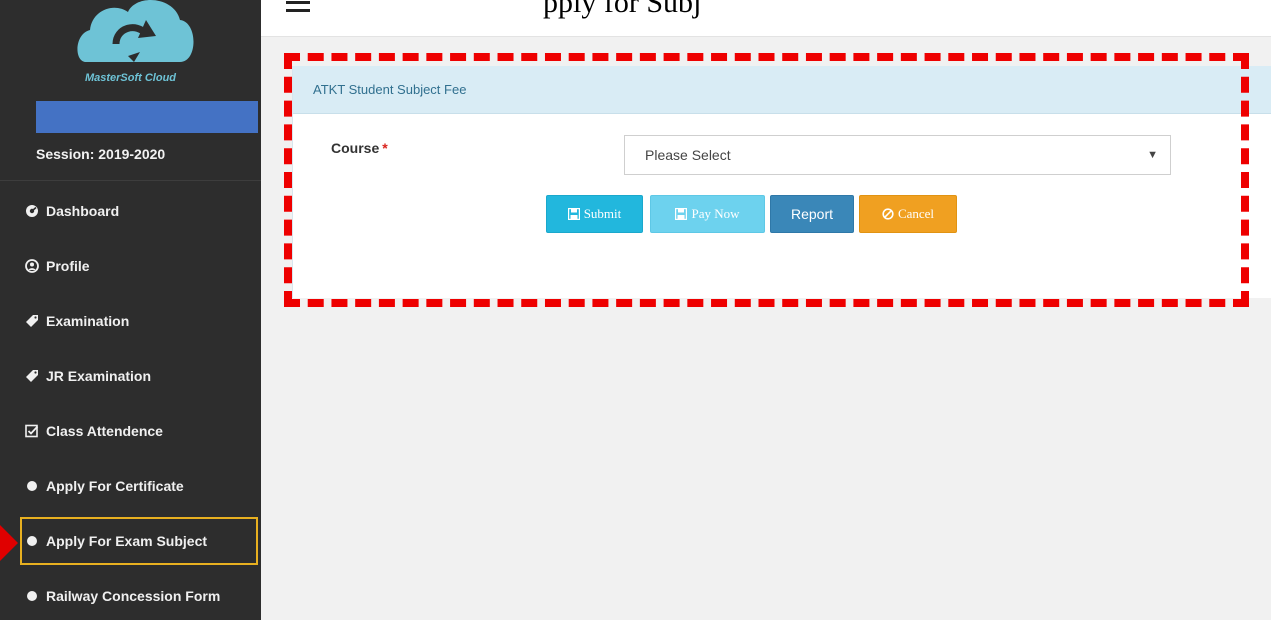  Describe the element at coordinates (707, 214) in the screenshot. I see `pay-now-button: Pay Now` at that location.